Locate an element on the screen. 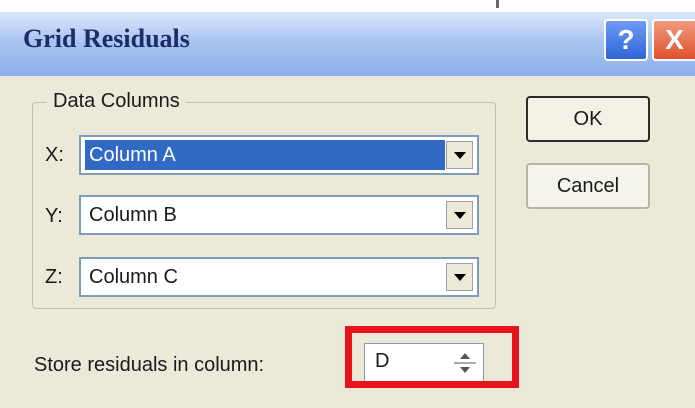 The image size is (695, 408). z-column-select: Column C is located at coordinates (279, 277).